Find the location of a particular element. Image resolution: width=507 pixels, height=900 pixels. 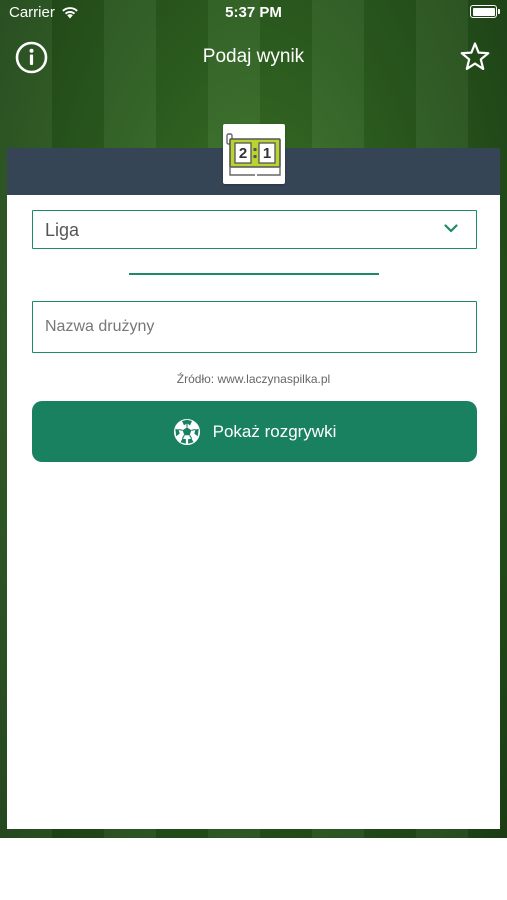

league-select-value: Liga is located at coordinates (62, 230).